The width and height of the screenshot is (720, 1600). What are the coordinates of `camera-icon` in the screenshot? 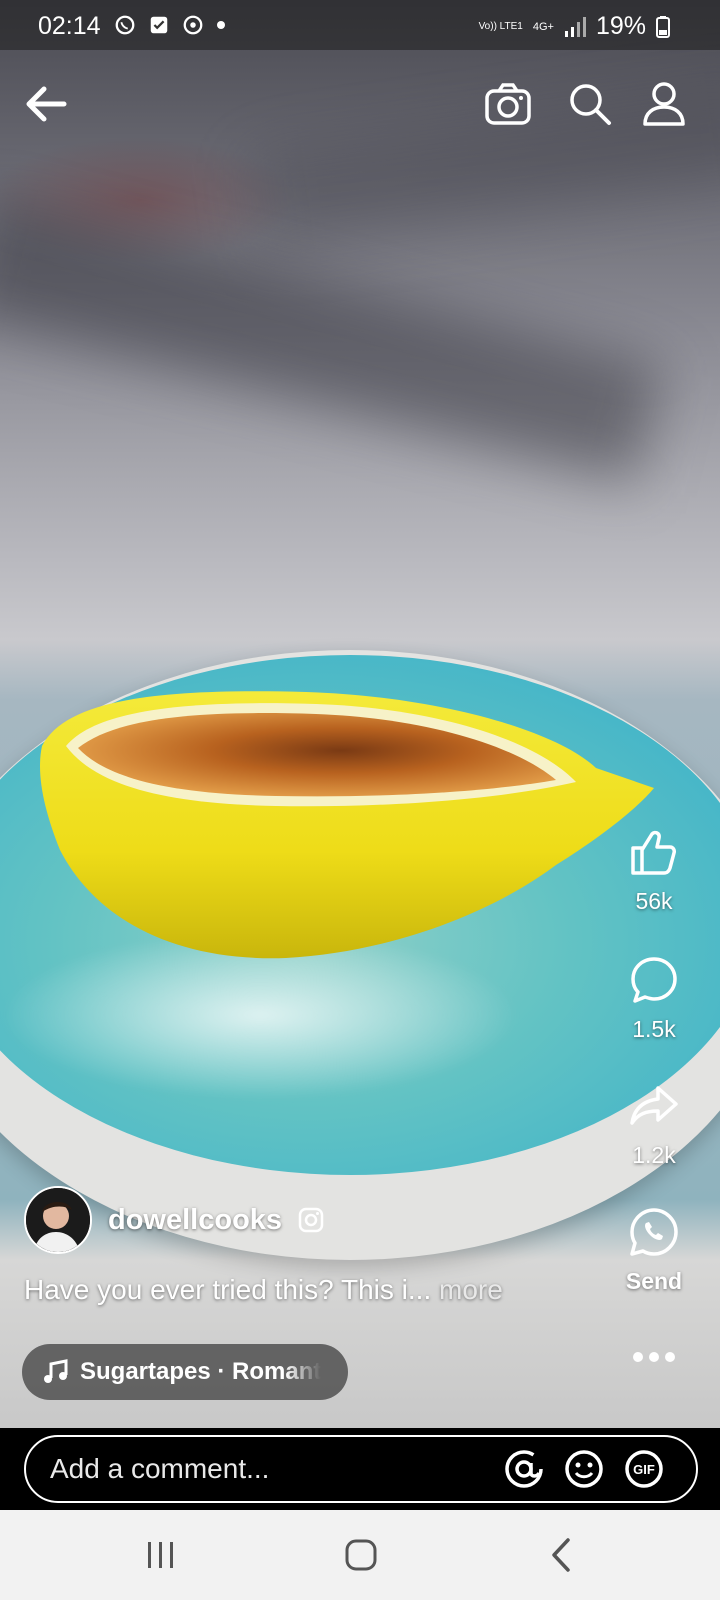 It's located at (508, 104).